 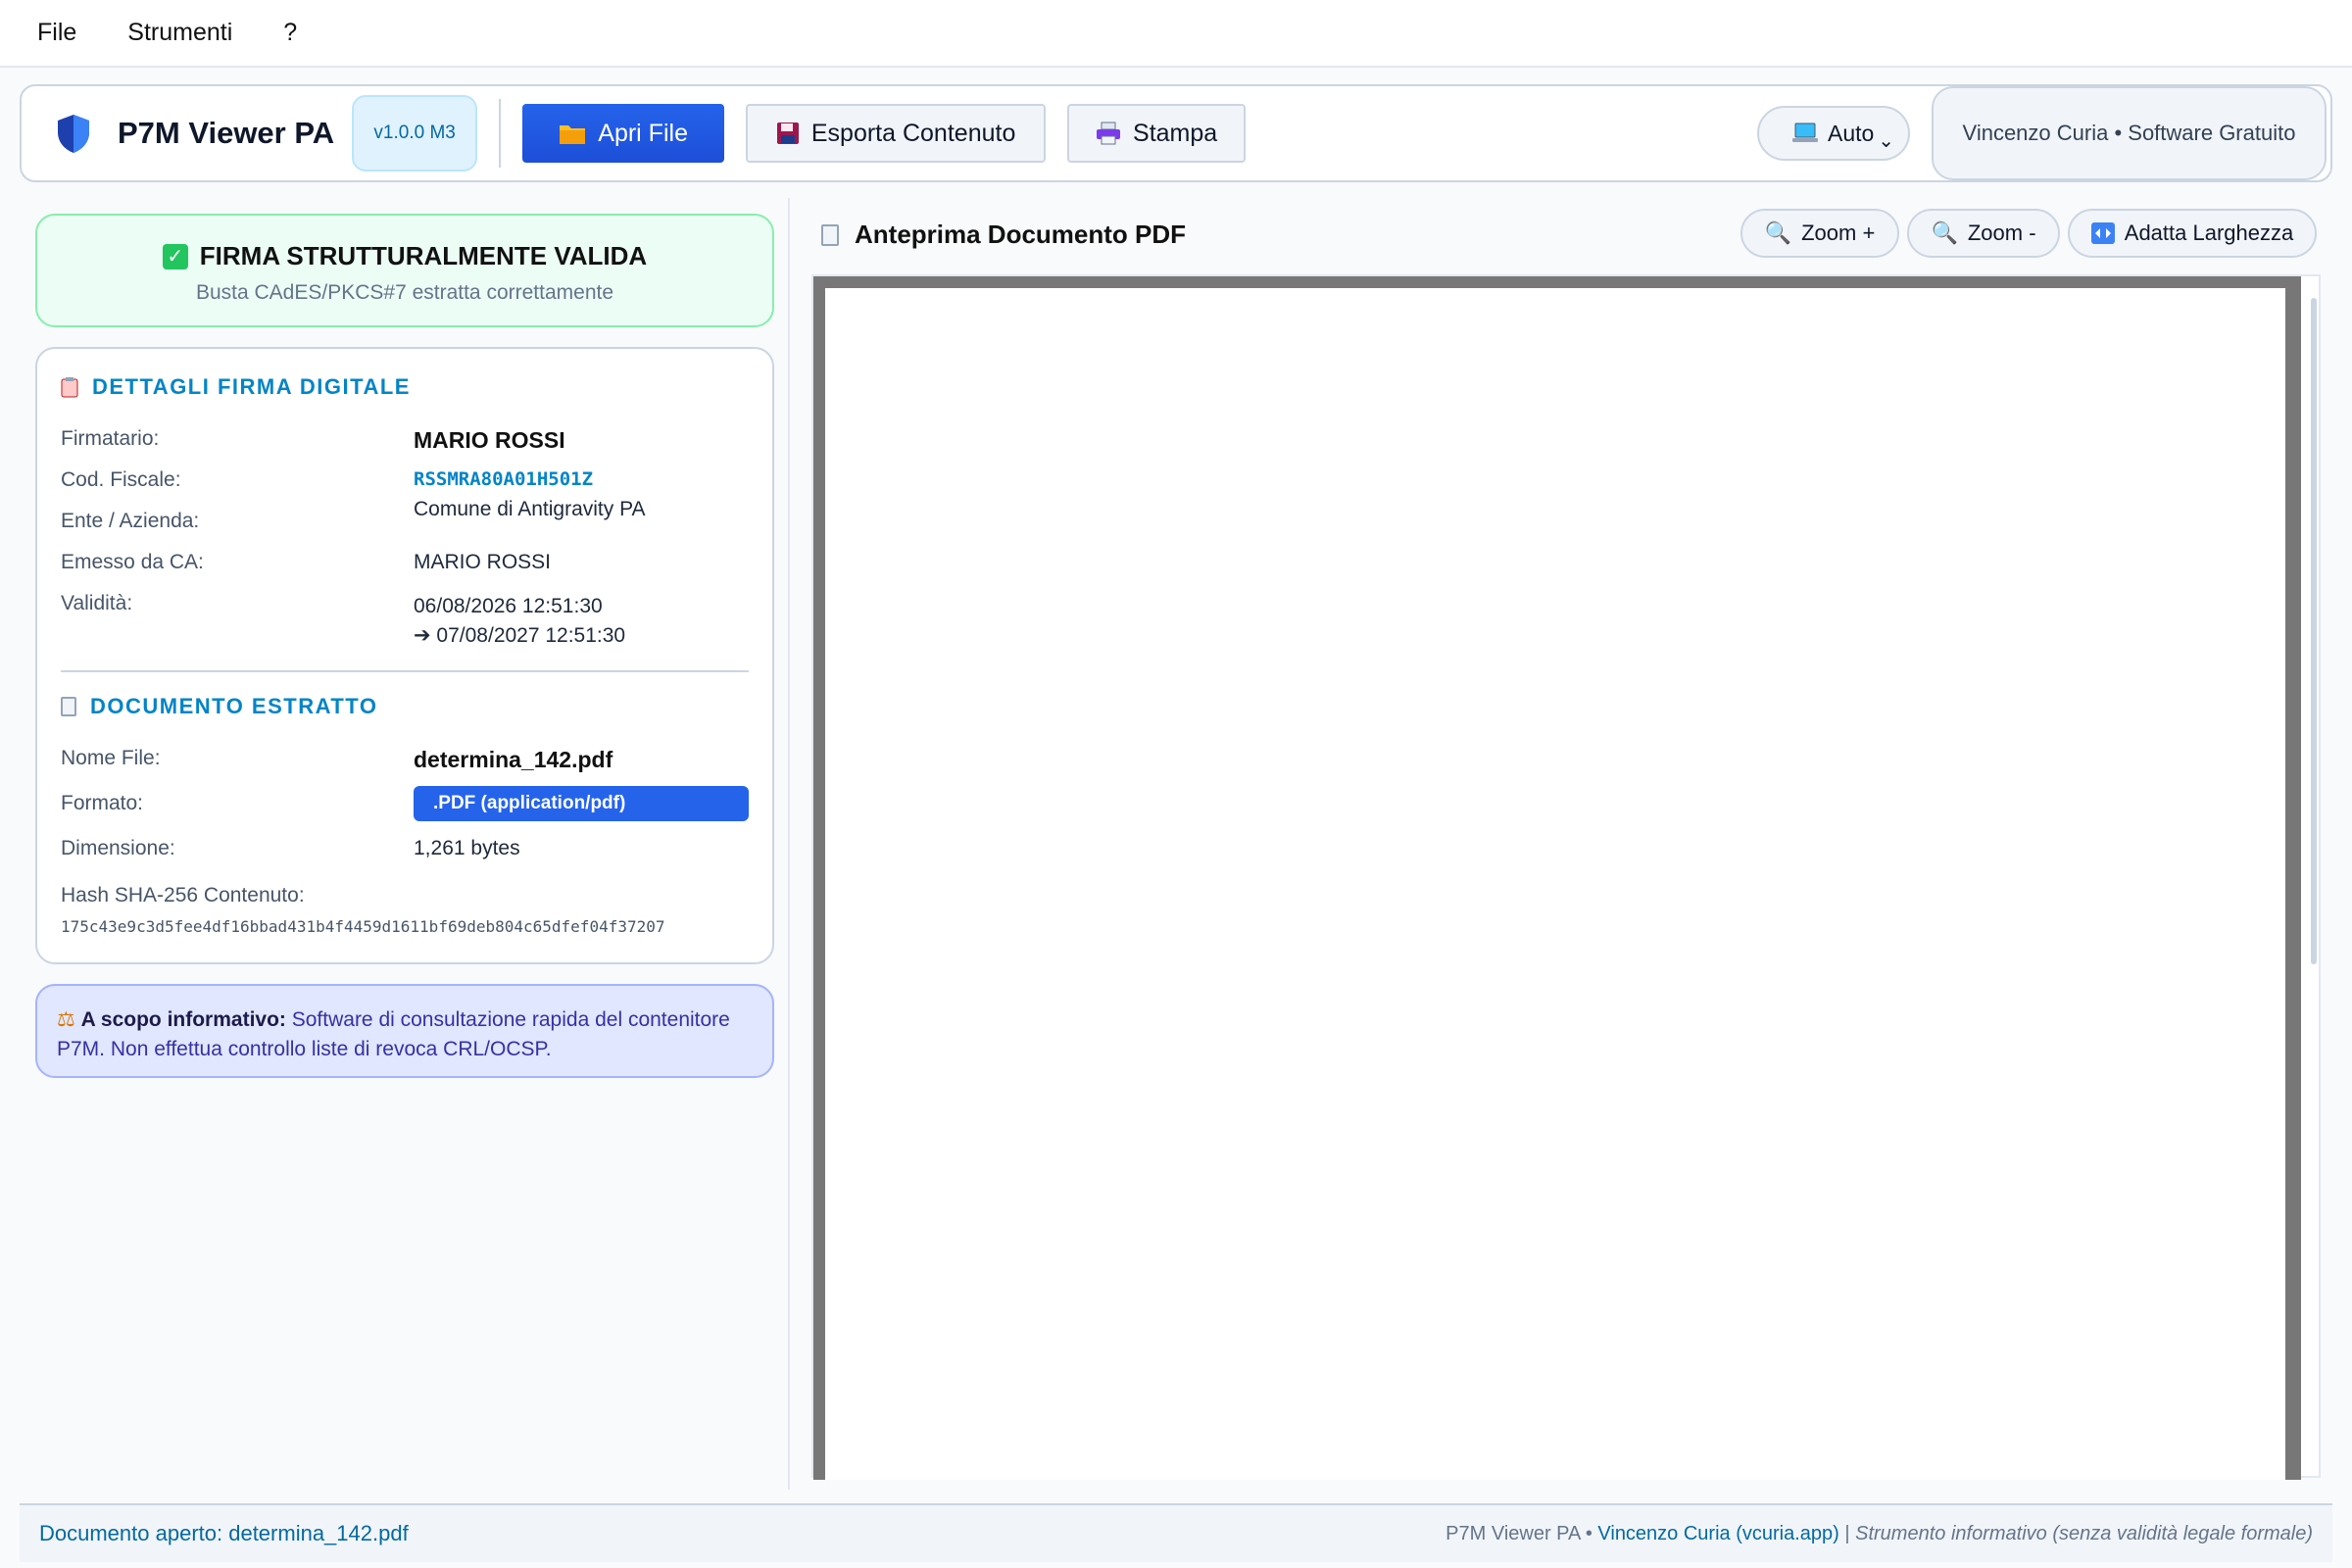 What do you see at coordinates (57, 33) in the screenshot?
I see `menu-file: File` at bounding box center [57, 33].